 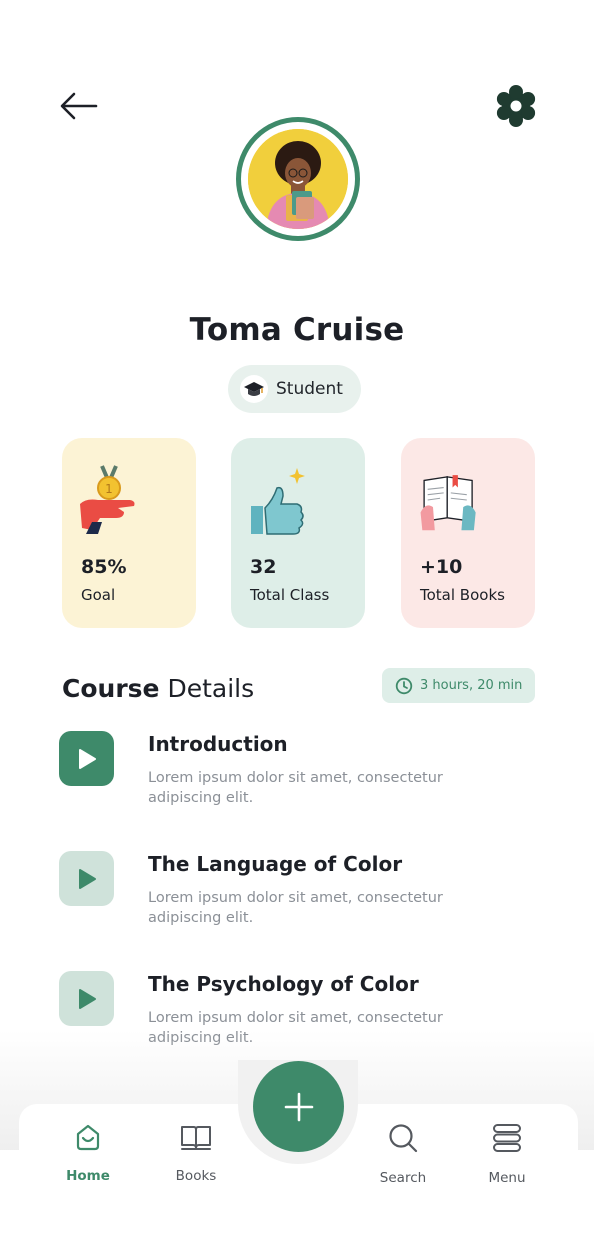 What do you see at coordinates (98, 595) in the screenshot?
I see `stat-label: Goal` at bounding box center [98, 595].